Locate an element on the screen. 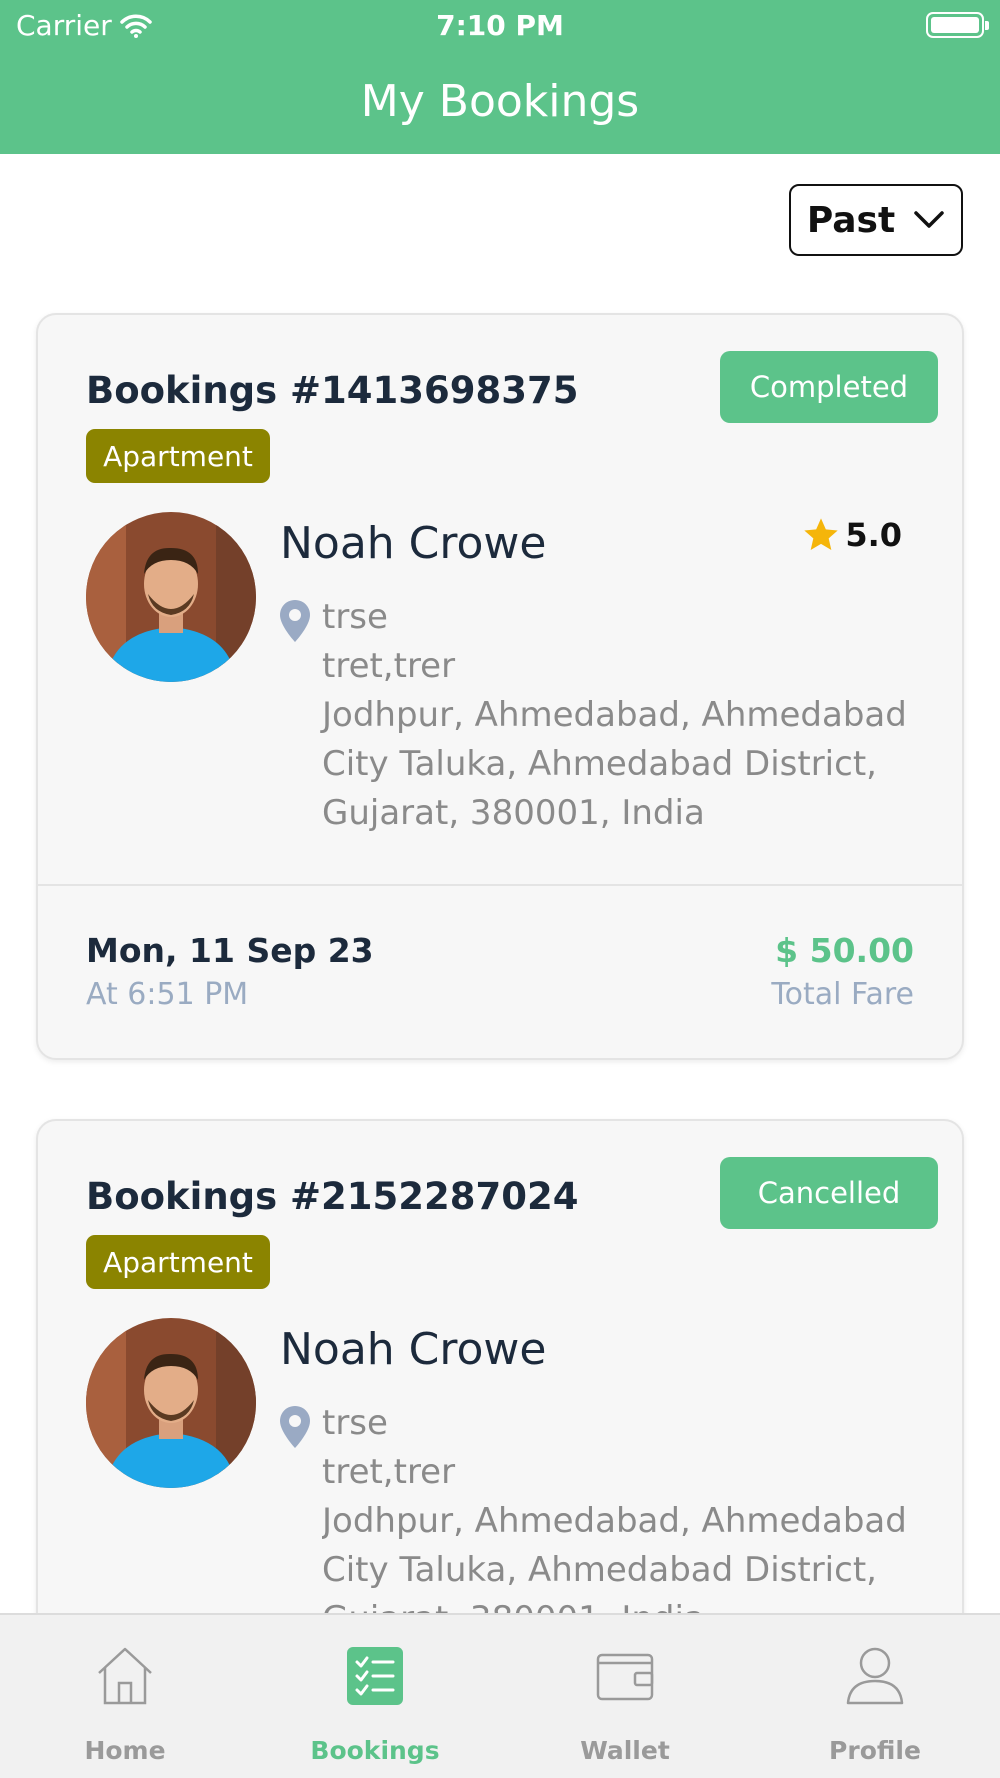 Image resolution: width=1000 pixels, height=1778 pixels. status-bar: Carrier 7:10 PM is located at coordinates (500, 25).